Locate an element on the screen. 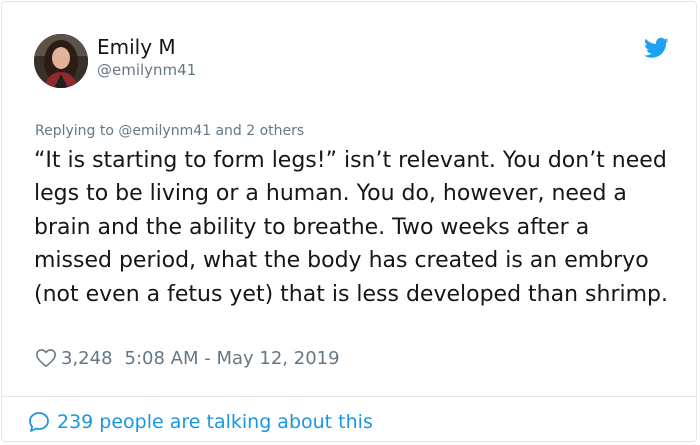  tweet-meta: 3,248 5:08 AM - May 12, 2019 is located at coordinates (187, 358).